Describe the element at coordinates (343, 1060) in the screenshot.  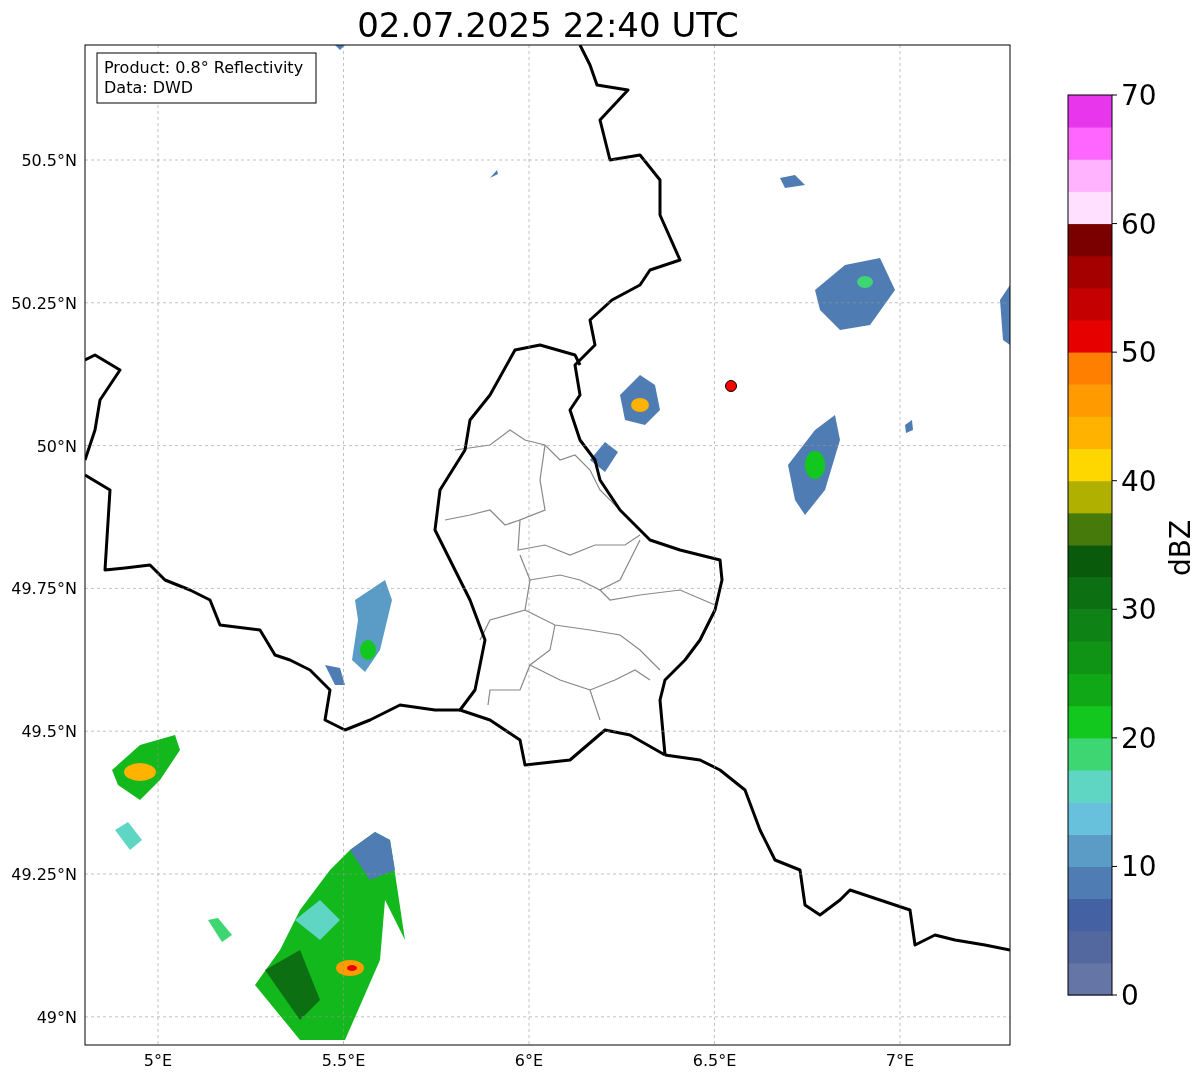
I see `axis-tick-label: 5.5°E` at that location.